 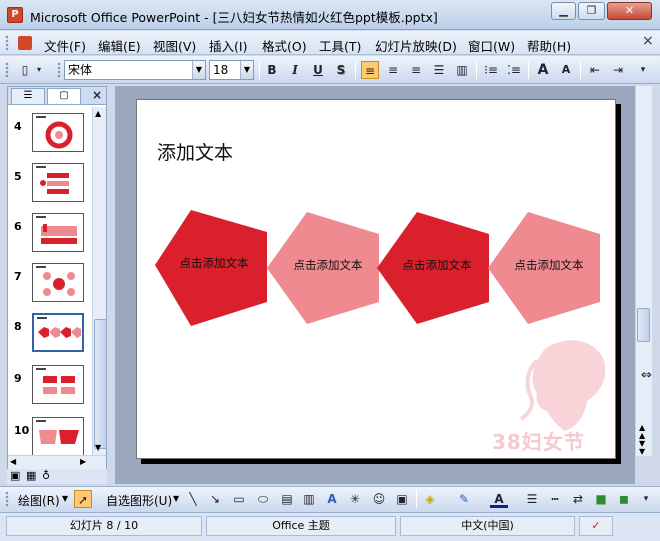 What do you see at coordinates (46, 475) in the screenshot?
I see `slideshow-icon: ♁` at bounding box center [46, 475].